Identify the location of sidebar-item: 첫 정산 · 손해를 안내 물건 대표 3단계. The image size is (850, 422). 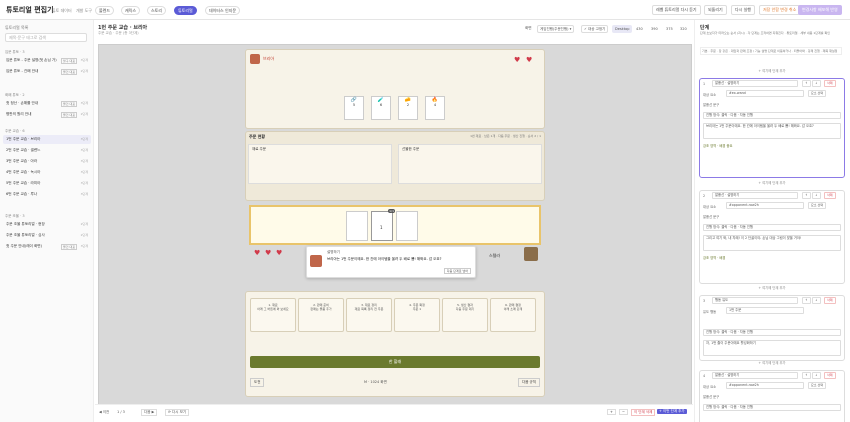
(47, 103).